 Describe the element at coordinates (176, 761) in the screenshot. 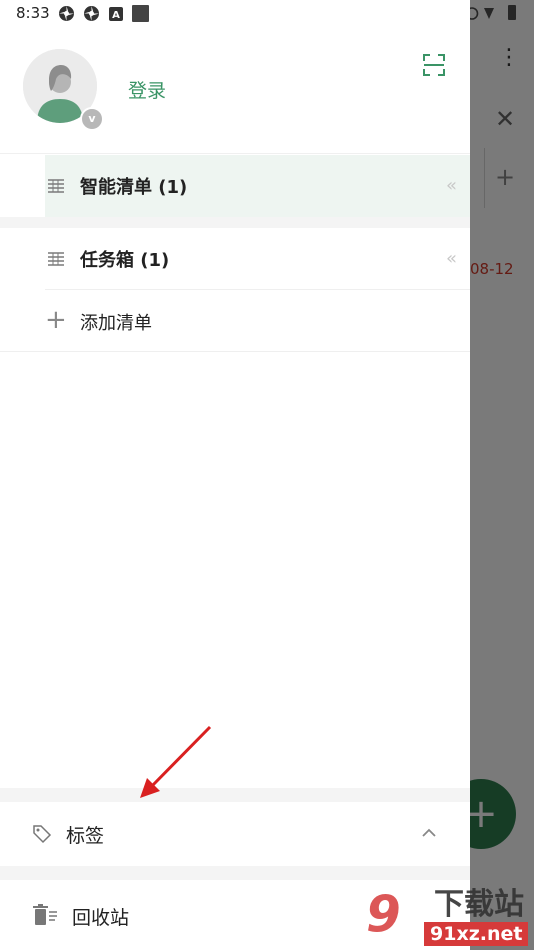

I see `annotation-arrow-icon` at that location.